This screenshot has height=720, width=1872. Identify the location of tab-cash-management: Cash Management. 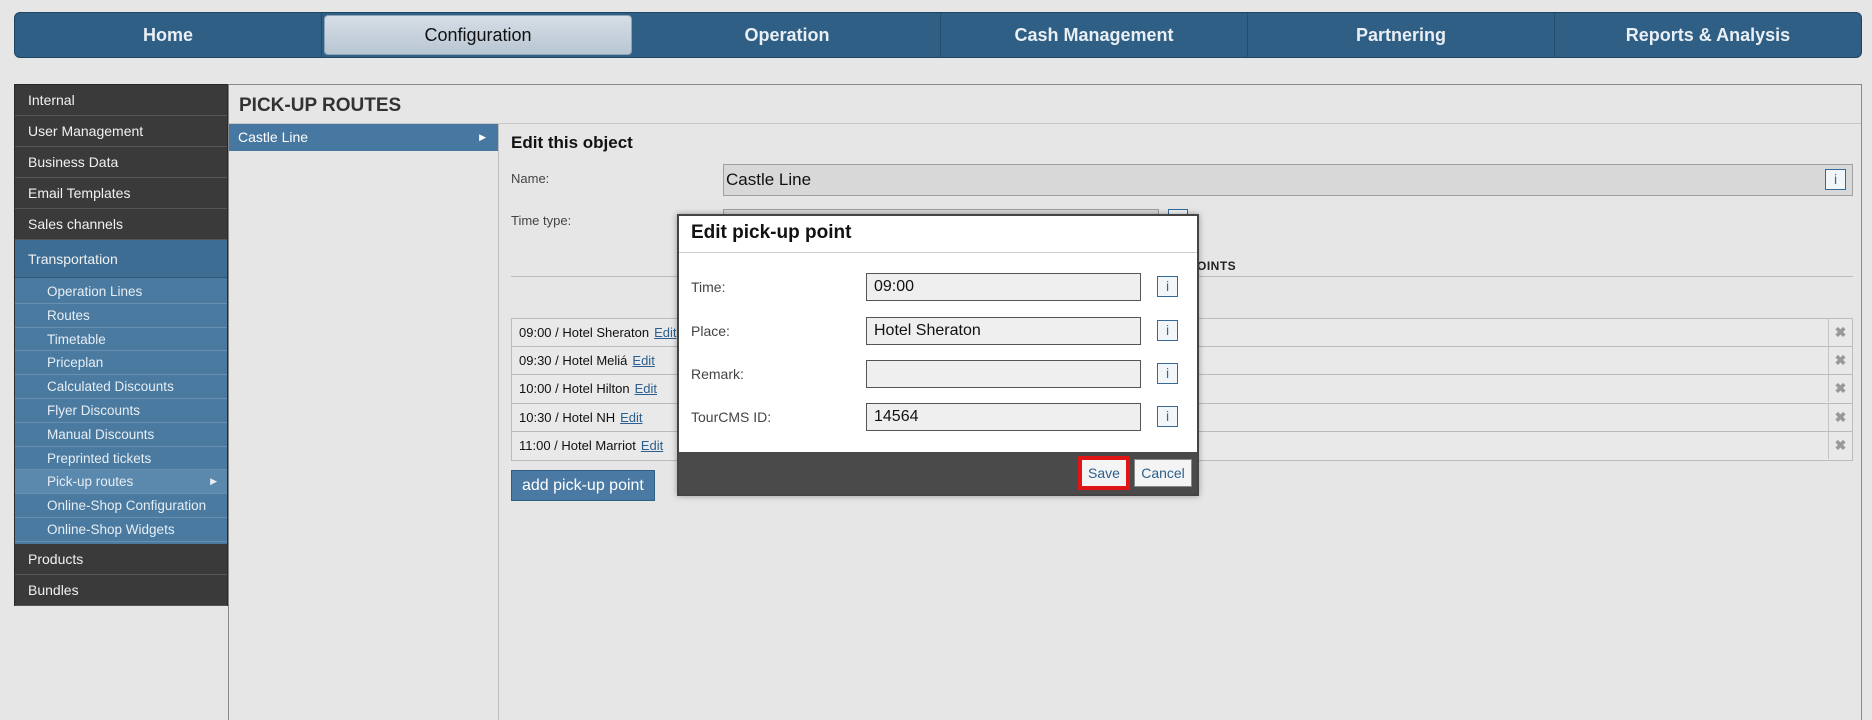
(1094, 35).